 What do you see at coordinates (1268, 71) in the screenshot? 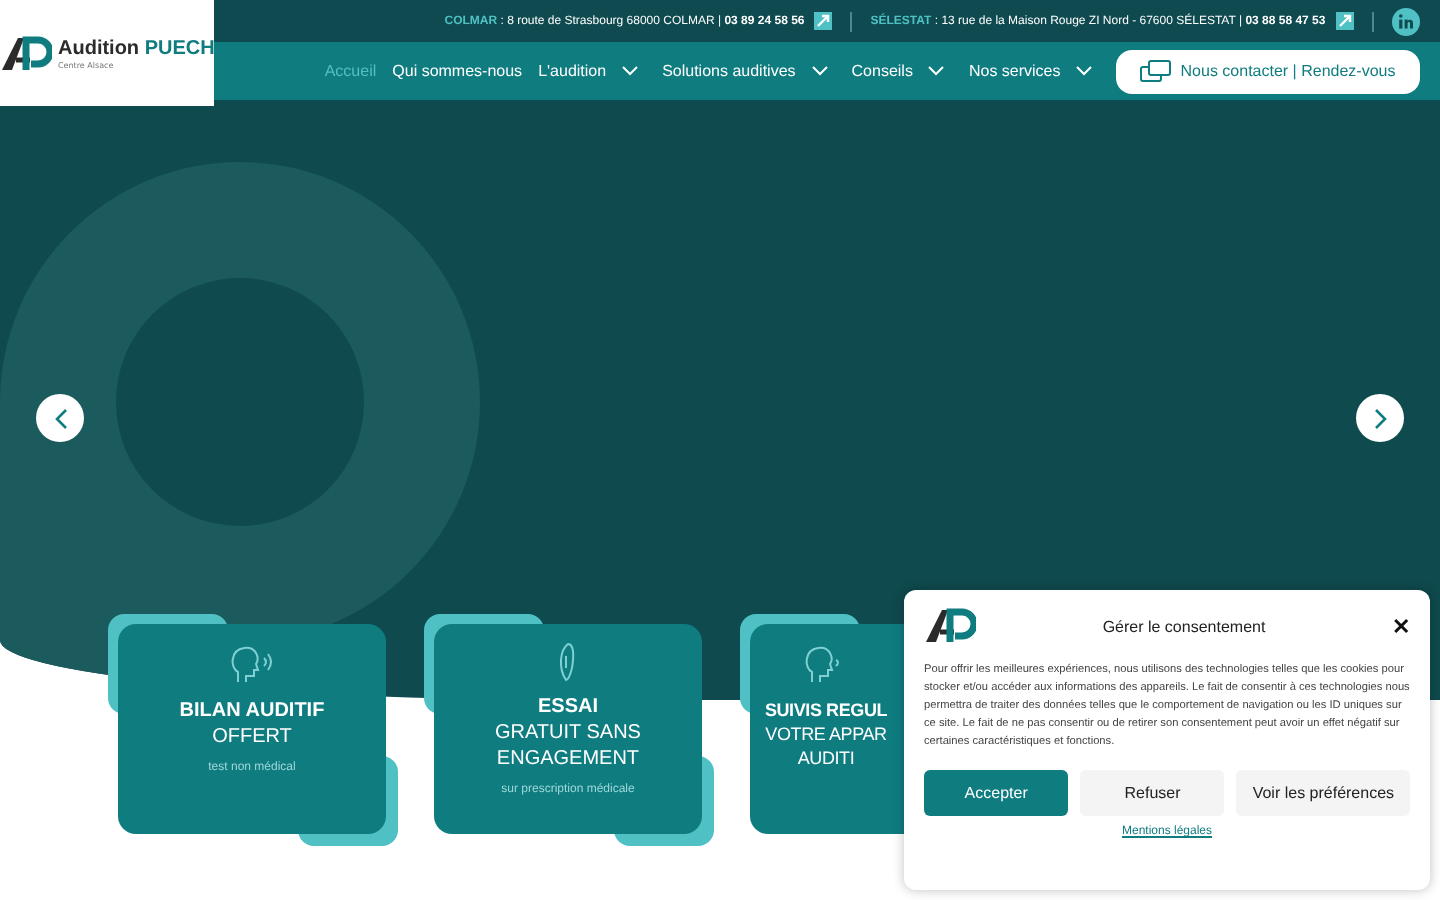
I see `contact-button: Nous contacter | Rendez-vous` at bounding box center [1268, 71].